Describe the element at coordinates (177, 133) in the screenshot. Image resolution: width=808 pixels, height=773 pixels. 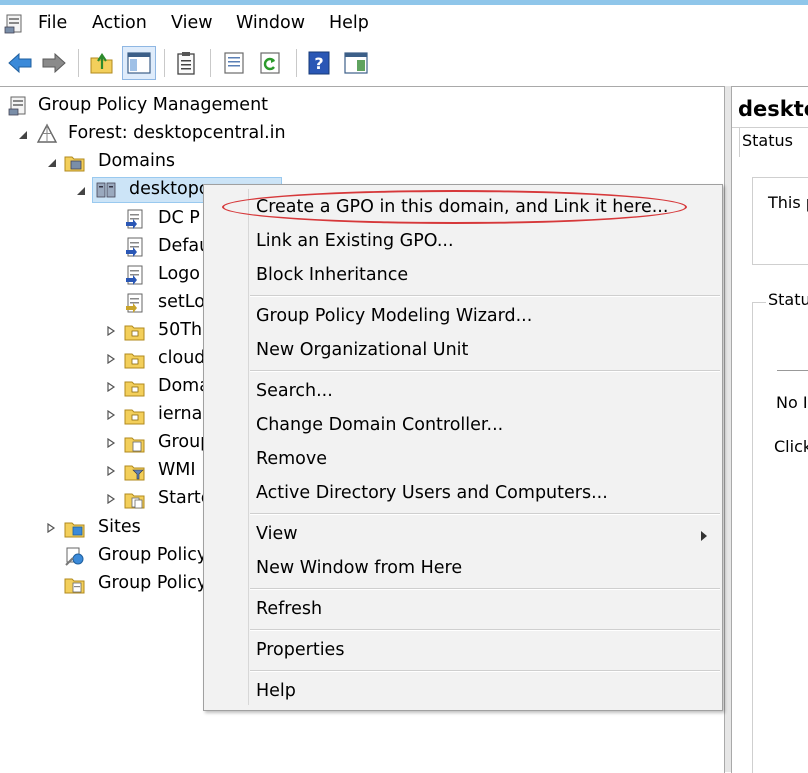
I see `tree-node-label: Forest: desktopcentral.in` at that location.